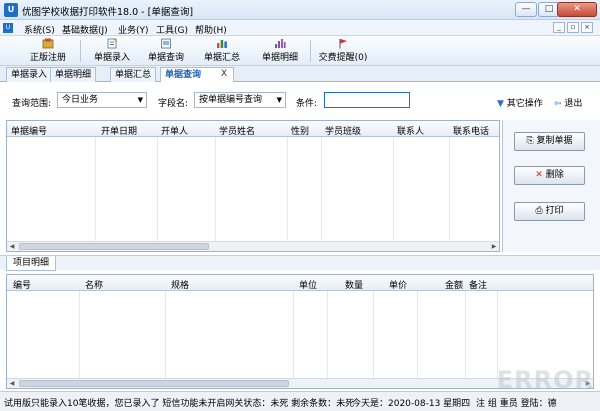 The width and height of the screenshot is (600, 411). What do you see at coordinates (48, 51) in the screenshot?
I see `register-button: 正版注册` at bounding box center [48, 51].